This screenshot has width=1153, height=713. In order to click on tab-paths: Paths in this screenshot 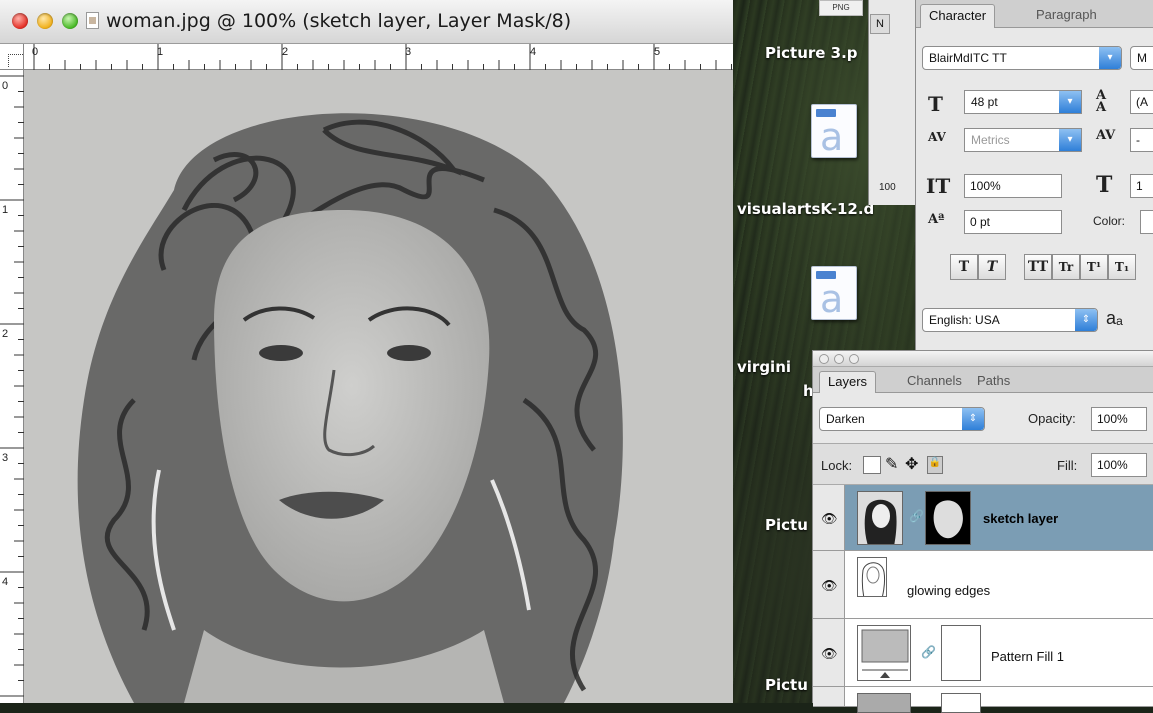, I will do `click(993, 383)`.